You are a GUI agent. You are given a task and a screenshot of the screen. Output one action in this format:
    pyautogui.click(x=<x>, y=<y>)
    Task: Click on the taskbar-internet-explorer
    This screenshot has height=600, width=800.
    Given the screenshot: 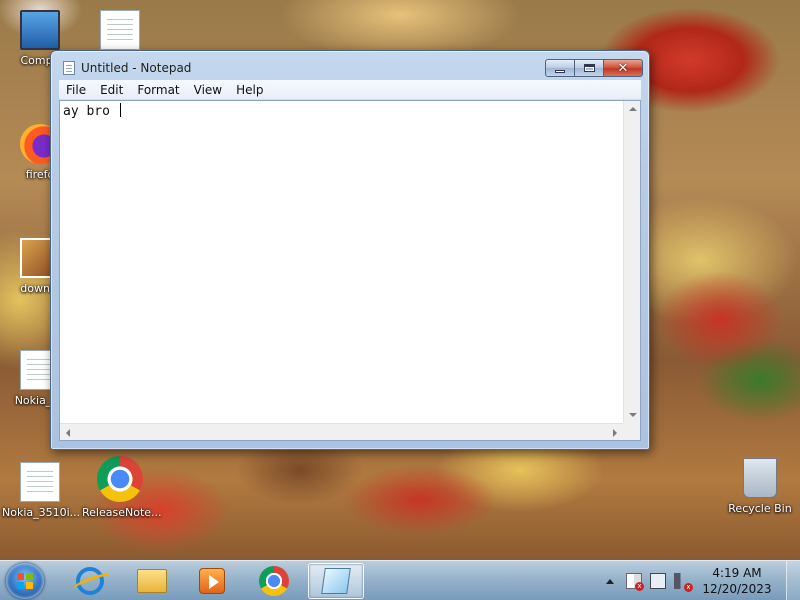 What is the action you would take?
    pyautogui.click(x=90, y=581)
    